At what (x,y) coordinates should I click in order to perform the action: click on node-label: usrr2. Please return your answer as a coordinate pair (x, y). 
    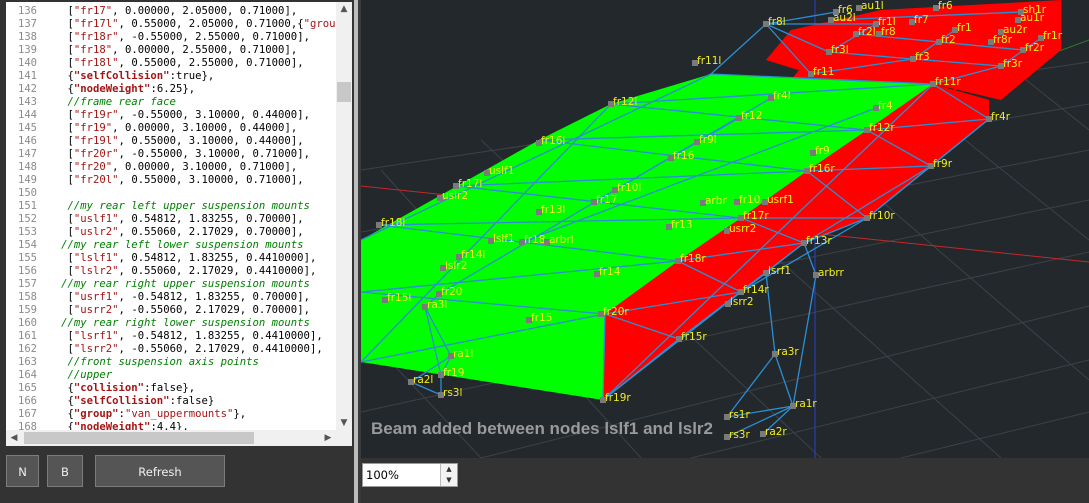
    Looking at the image, I should click on (742, 229).